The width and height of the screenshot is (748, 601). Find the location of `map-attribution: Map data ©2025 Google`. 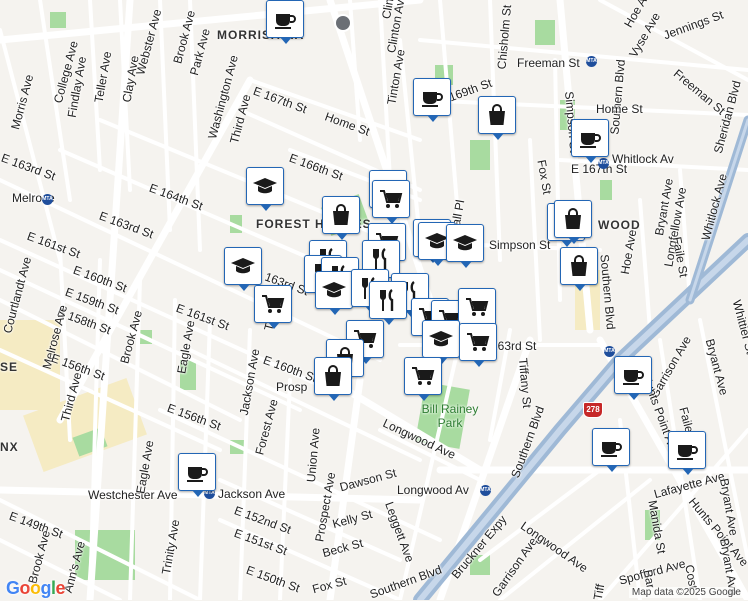

map-attribution: Map data ©2025 Google is located at coordinates (686, 592).